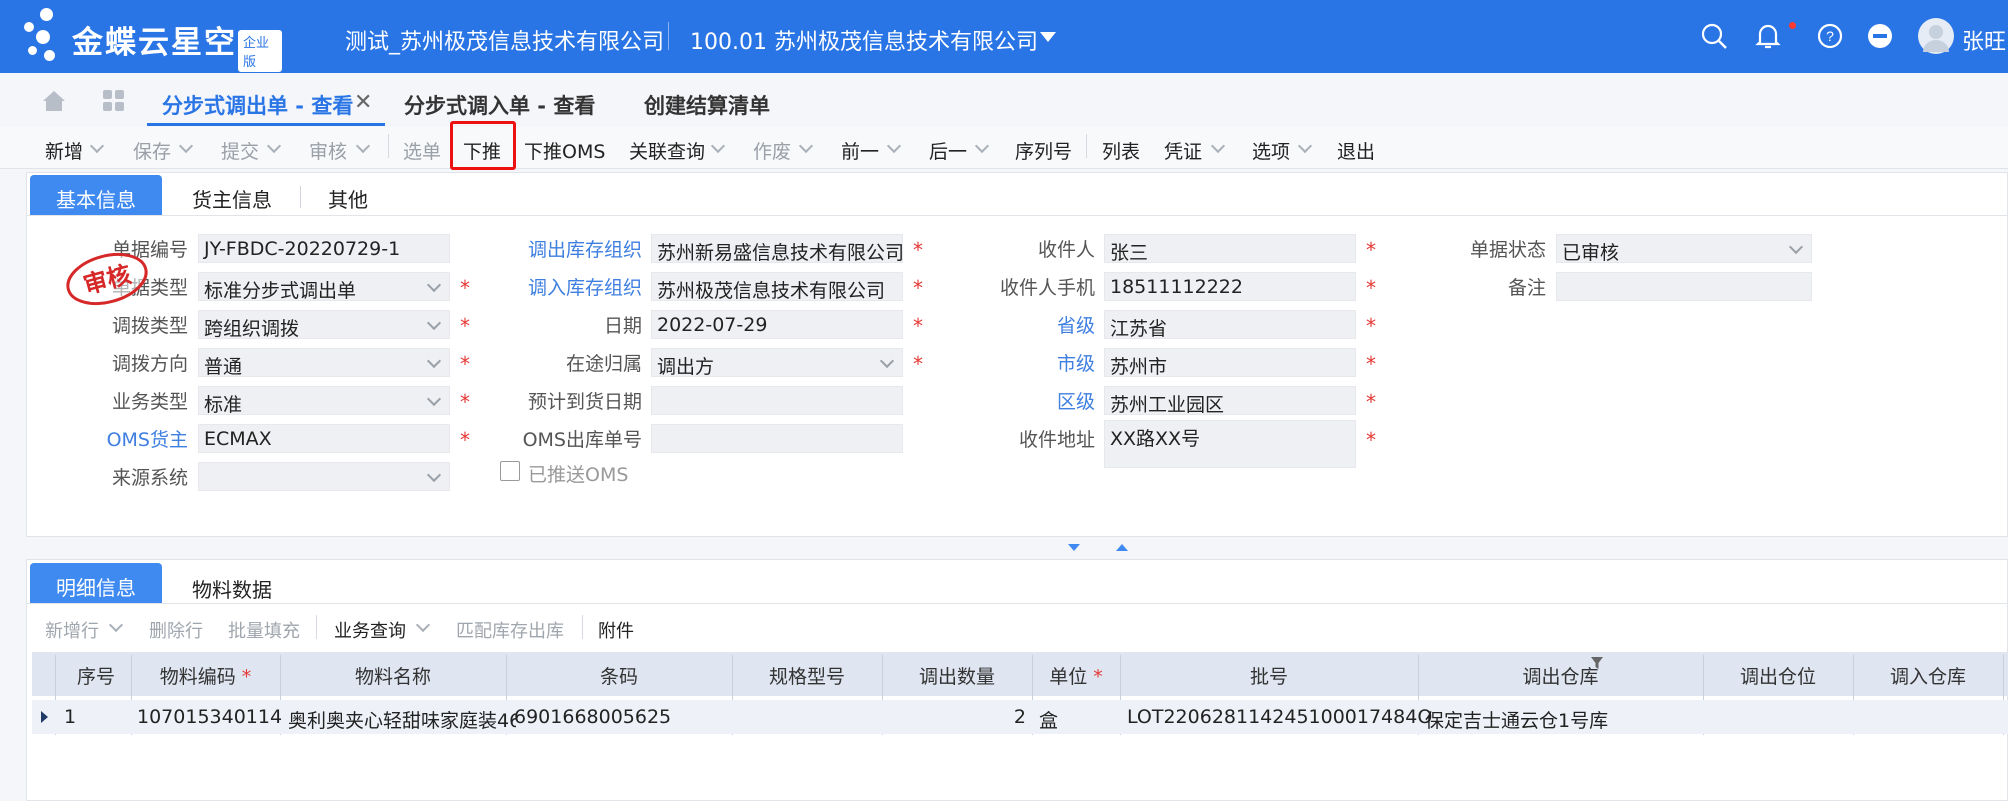 The width and height of the screenshot is (2008, 801). Describe the element at coordinates (324, 476) in the screenshot. I see `source-system-select` at that location.